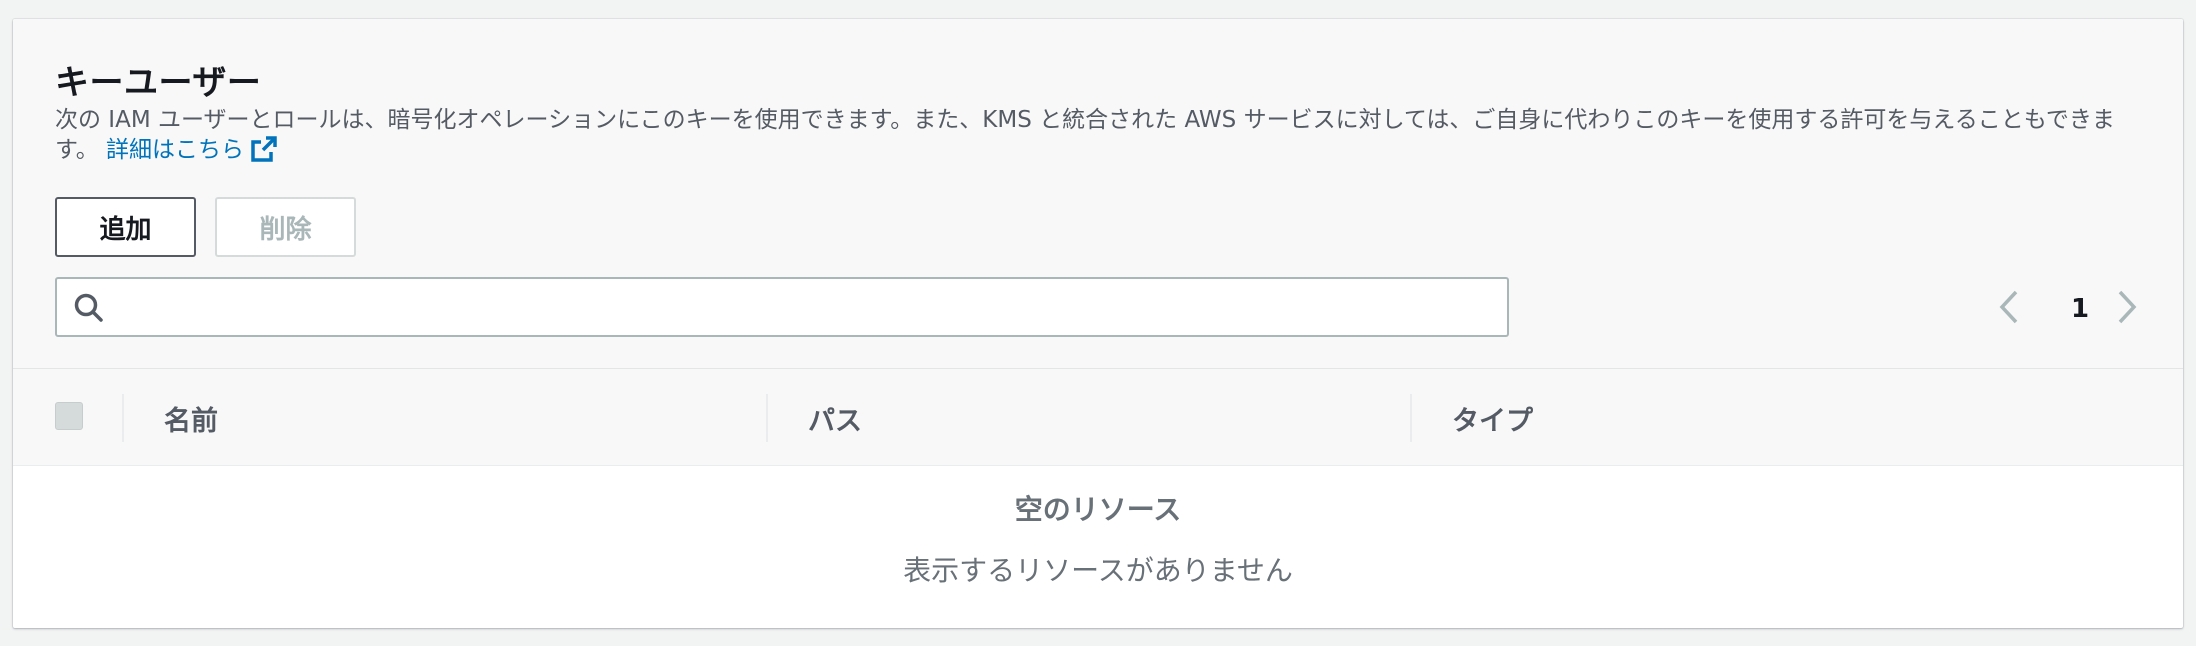 The image size is (2196, 646). I want to click on column-header-path: パス, so click(835, 418).